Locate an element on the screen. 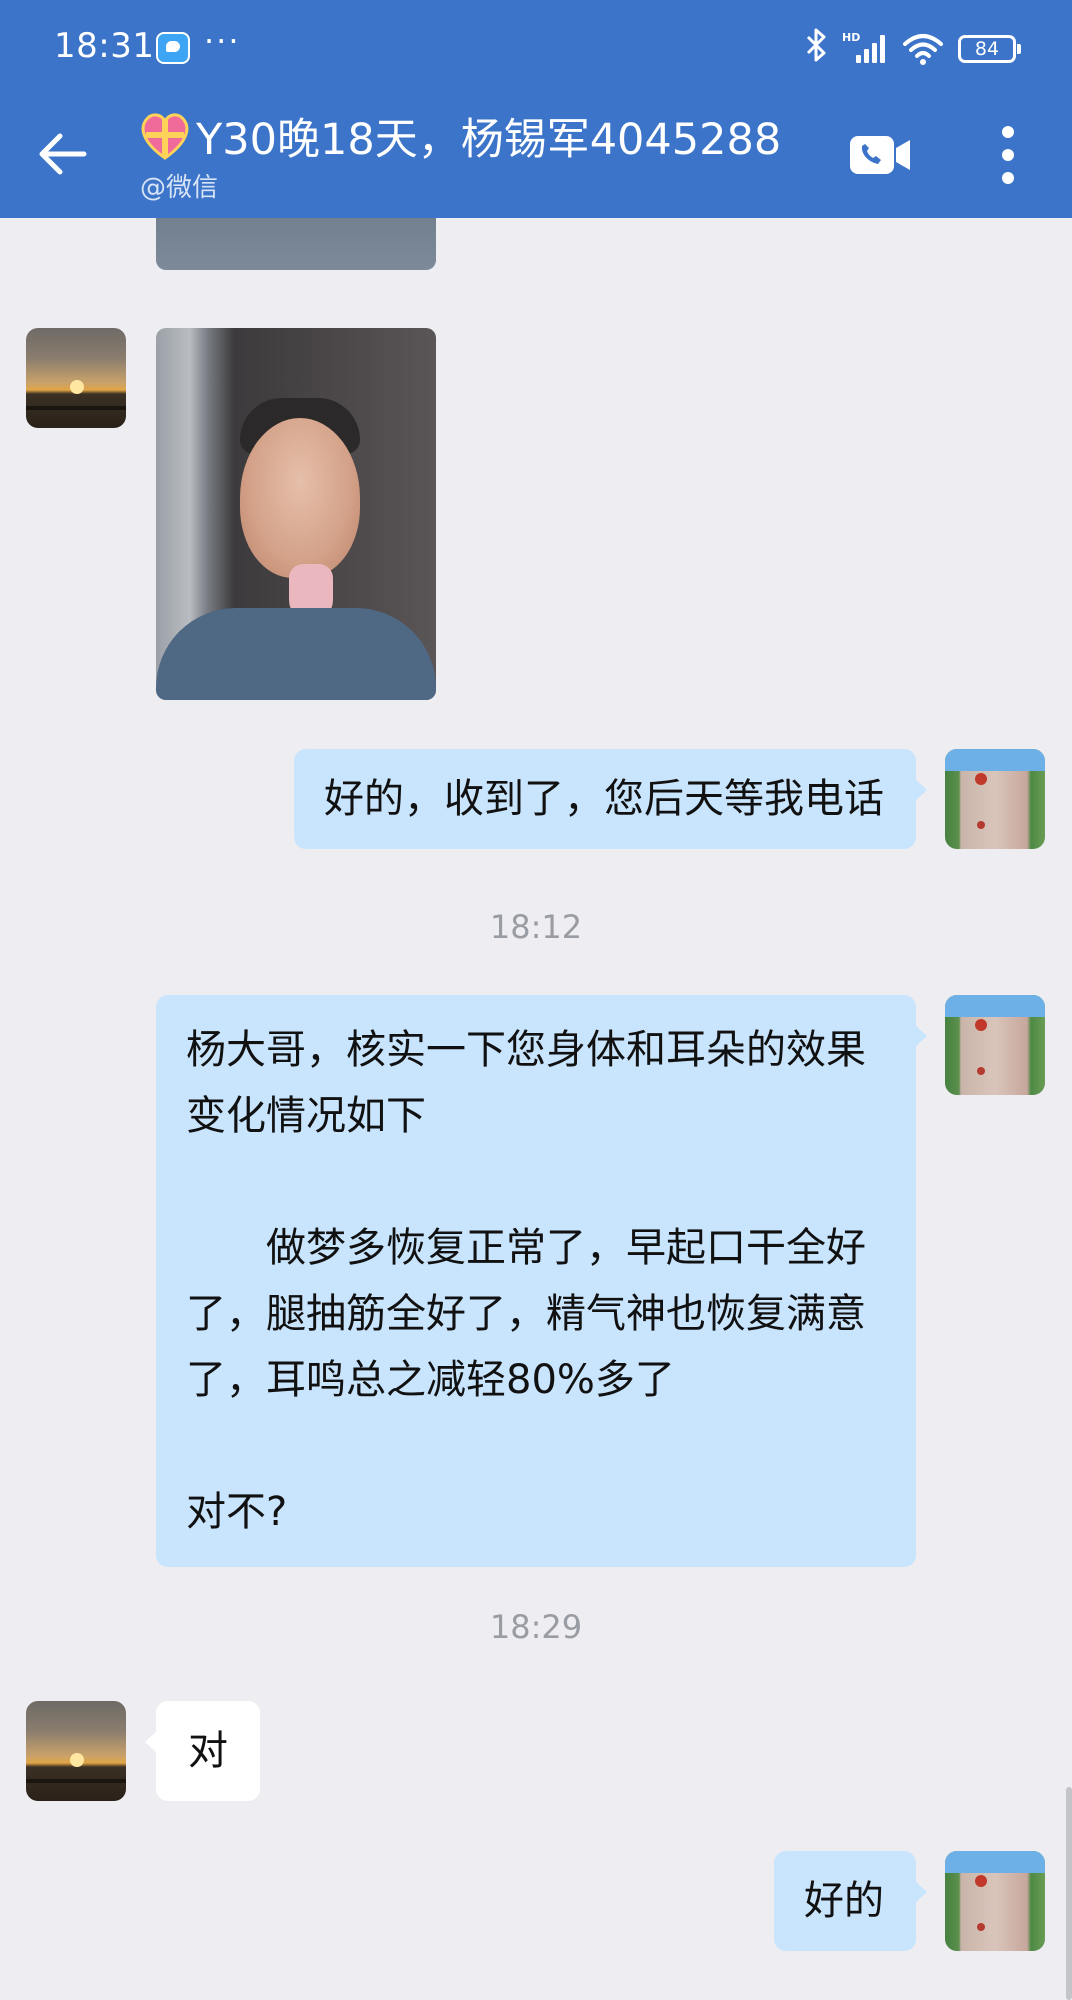 The image size is (1072, 2000). wifi-icon is located at coordinates (923, 49).